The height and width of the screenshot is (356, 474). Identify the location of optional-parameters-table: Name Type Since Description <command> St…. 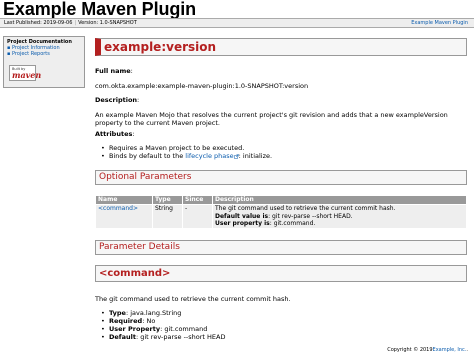
(281, 212).